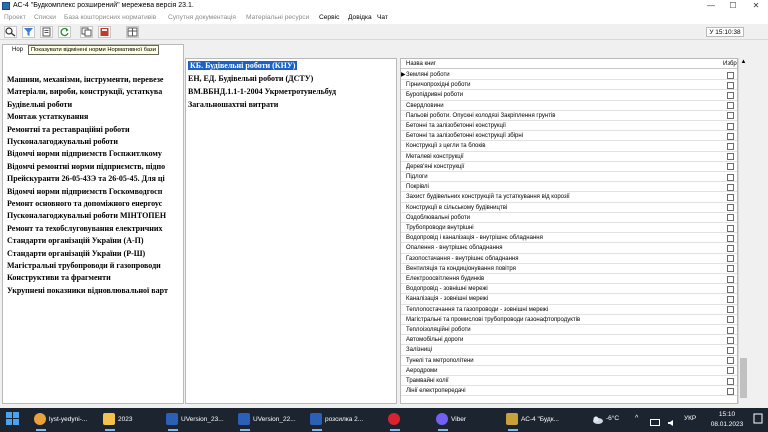  What do you see at coordinates (743, 231) in the screenshot?
I see `vertical-scrollbar: ▲` at bounding box center [743, 231].